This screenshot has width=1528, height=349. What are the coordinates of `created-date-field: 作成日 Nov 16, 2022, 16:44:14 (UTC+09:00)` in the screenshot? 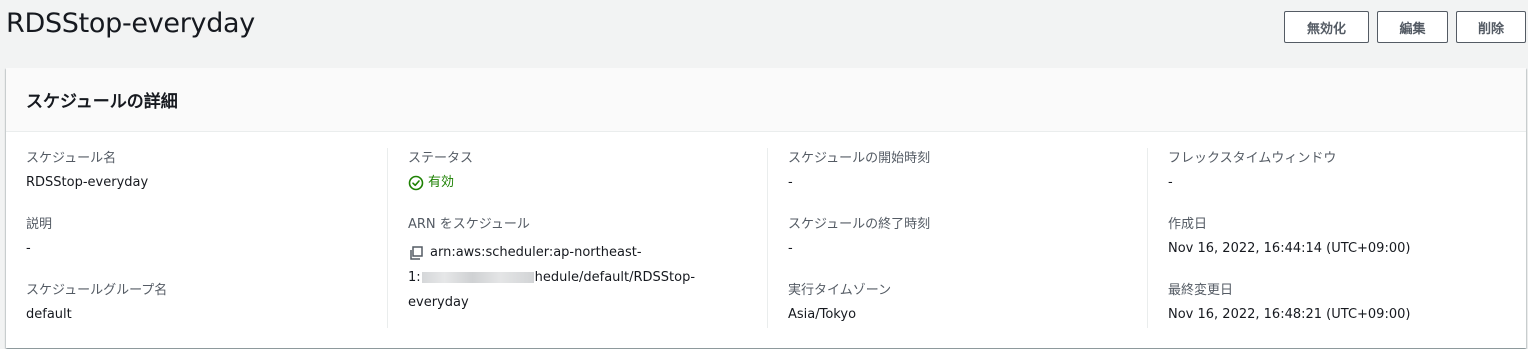 It's located at (1289, 237).